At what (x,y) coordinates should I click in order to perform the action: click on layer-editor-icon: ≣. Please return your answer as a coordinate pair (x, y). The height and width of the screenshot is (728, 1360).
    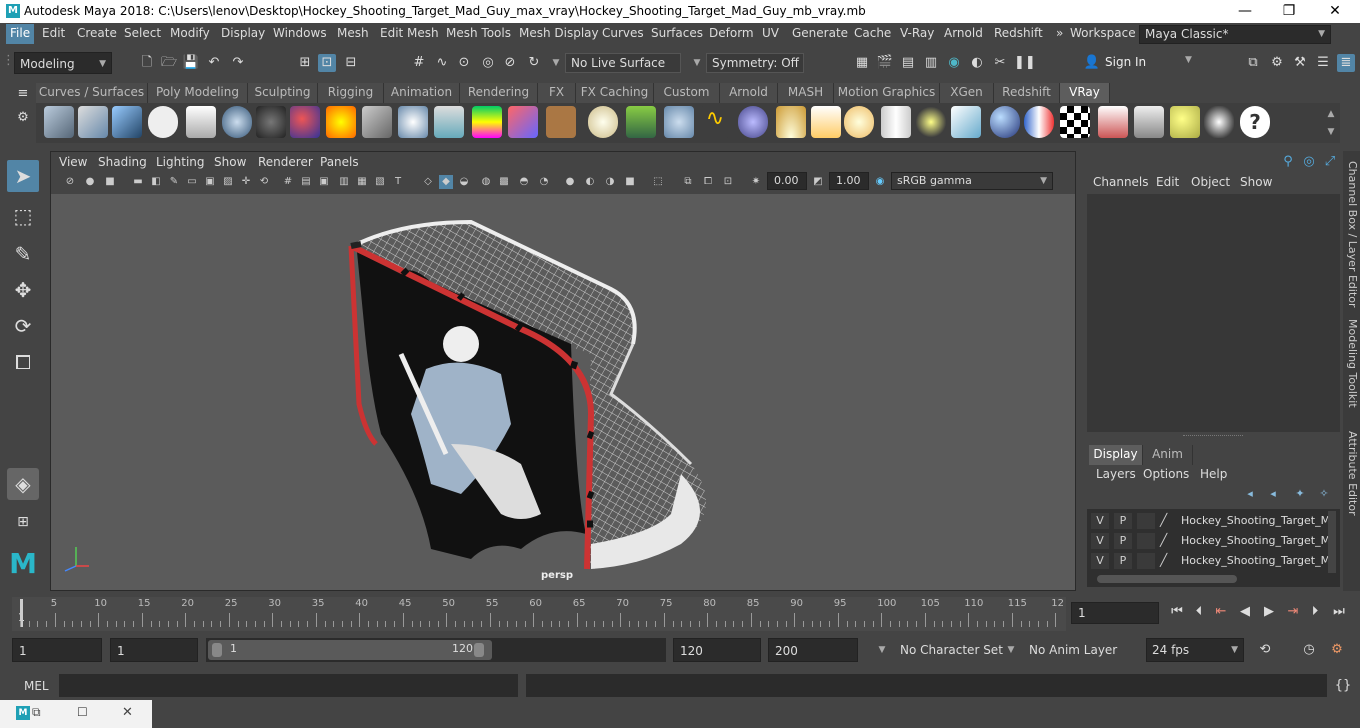
    Looking at the image, I should click on (1346, 63).